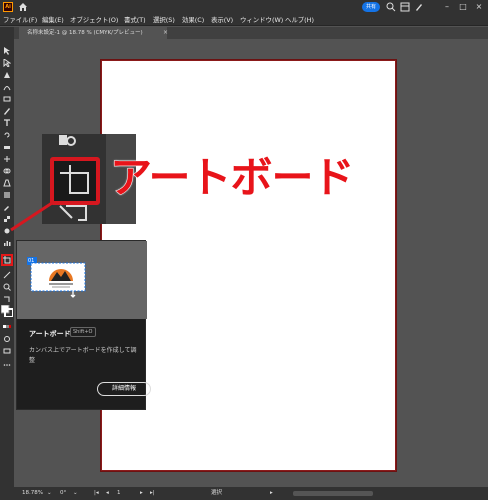 This screenshot has height=500, width=488. Describe the element at coordinates (56, 277) in the screenshot. I see `artboard-preview-icon` at that location.